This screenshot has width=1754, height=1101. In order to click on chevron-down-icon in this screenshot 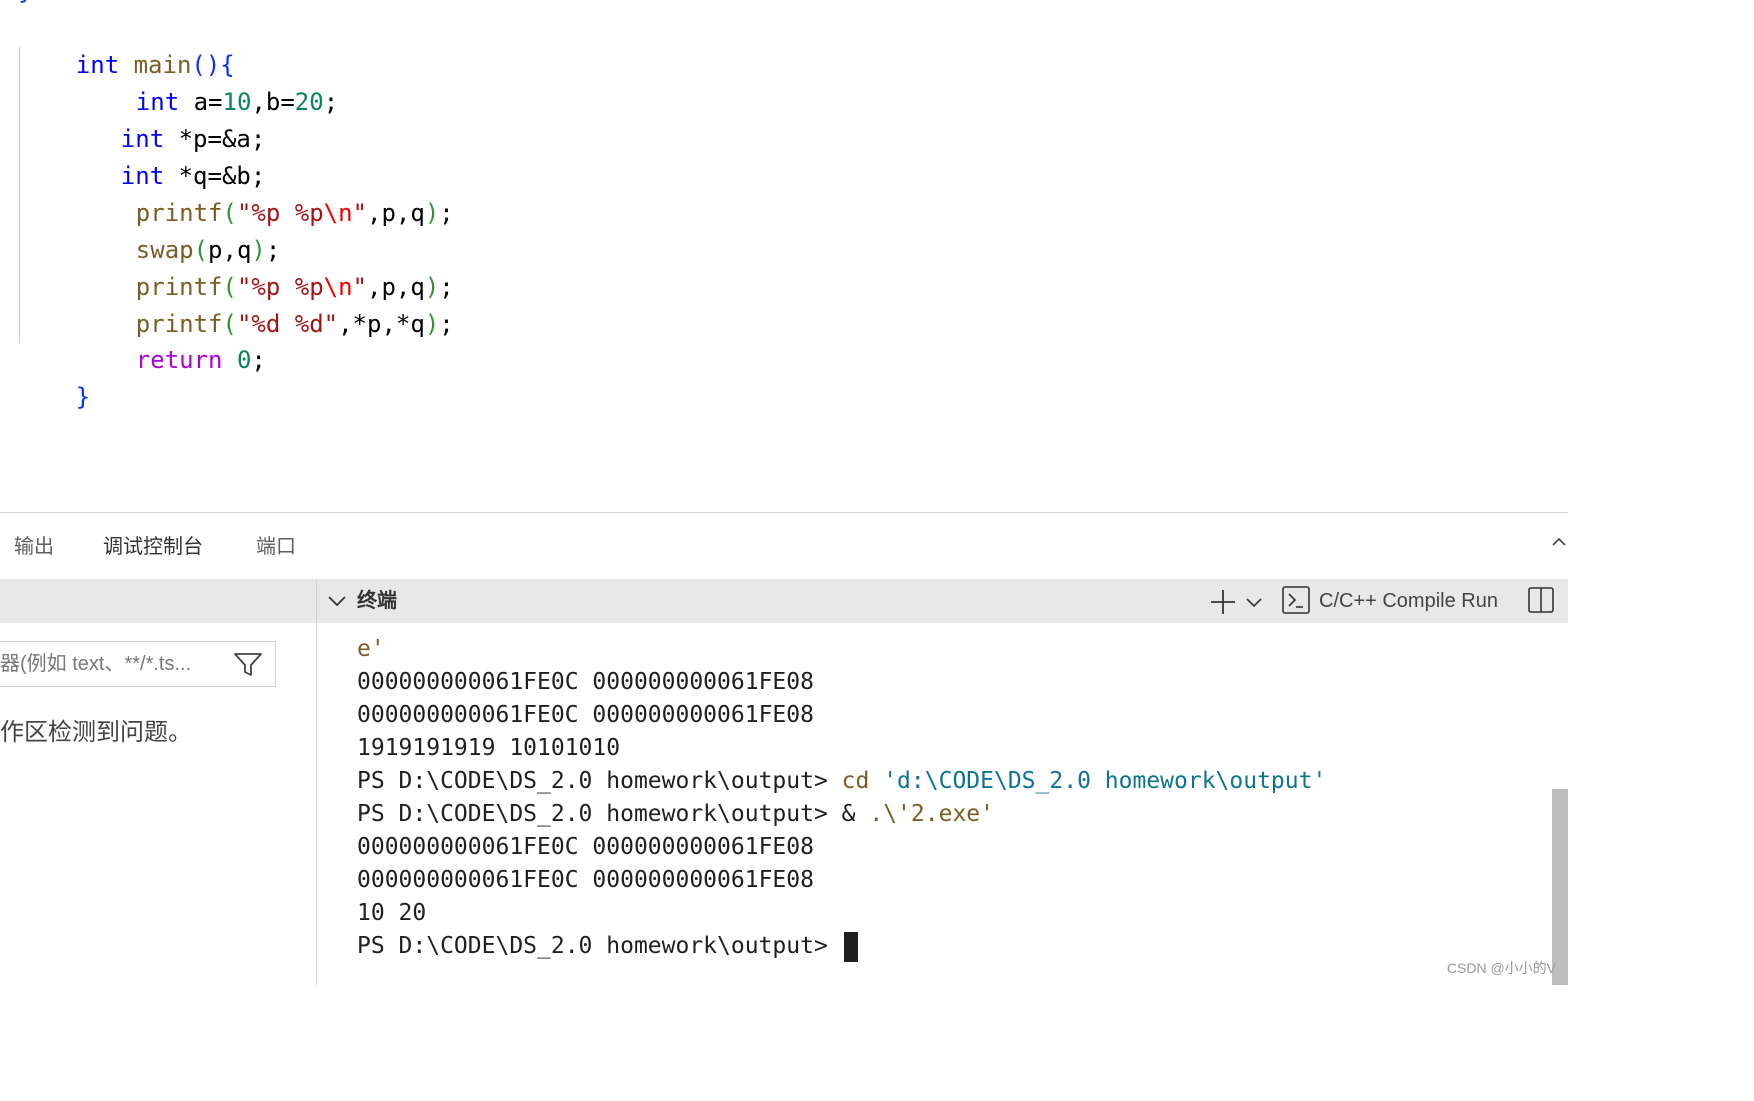, I will do `click(337, 601)`.